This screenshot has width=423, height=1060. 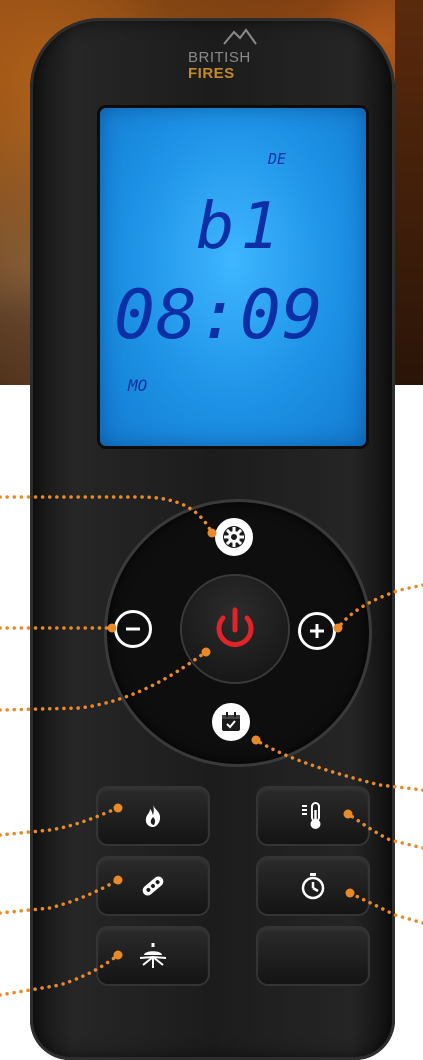 I want to click on increase-button, so click(x=317, y=631).